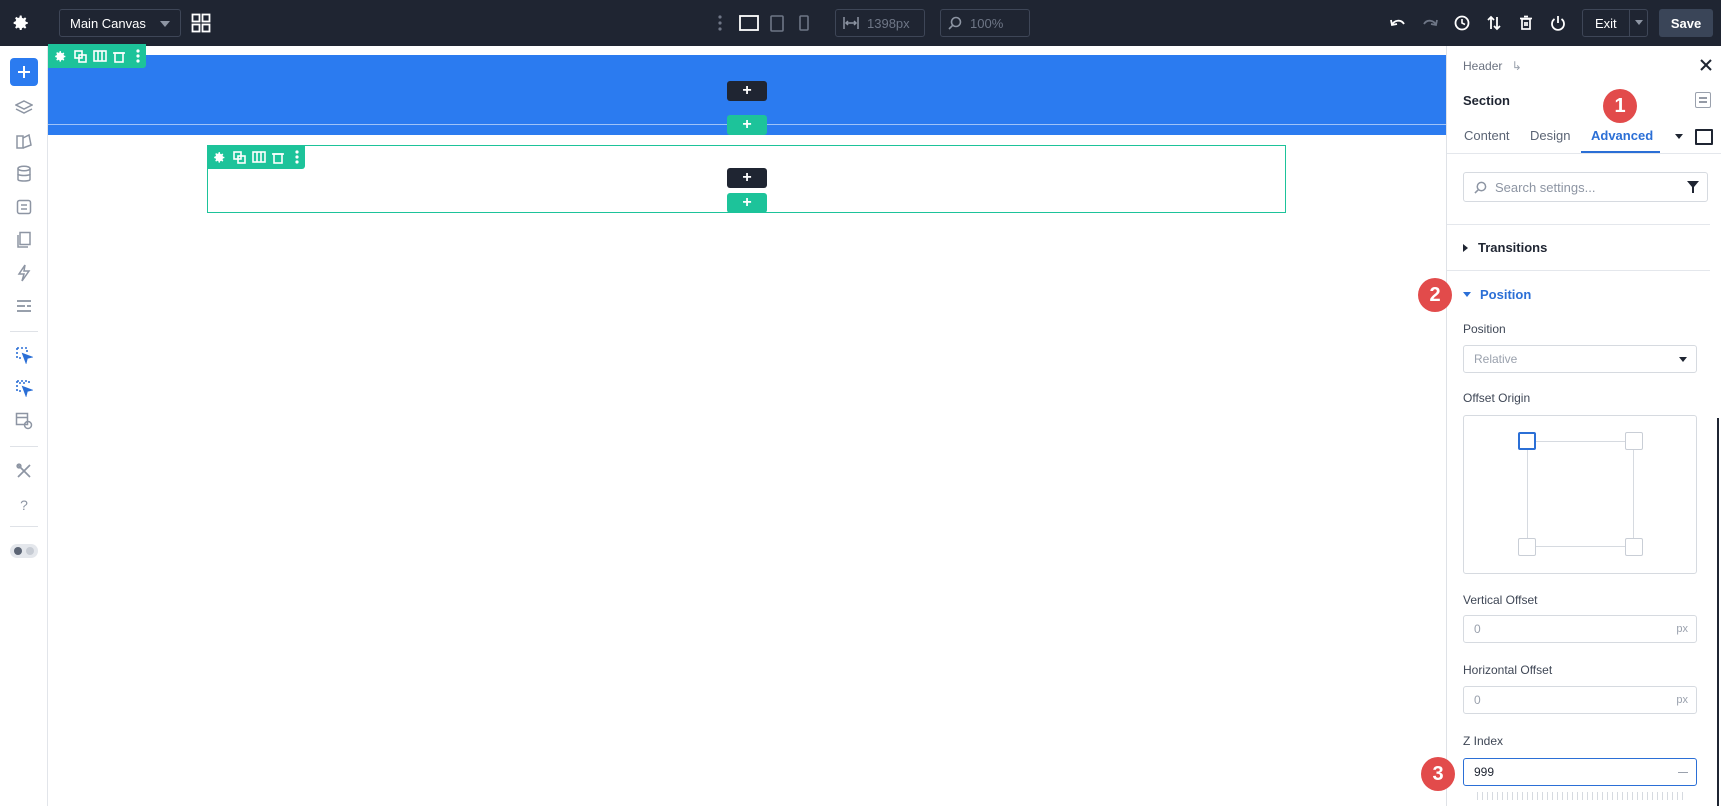 The height and width of the screenshot is (806, 1721). Describe the element at coordinates (24, 207) in the screenshot. I see `portability-icon` at that location.